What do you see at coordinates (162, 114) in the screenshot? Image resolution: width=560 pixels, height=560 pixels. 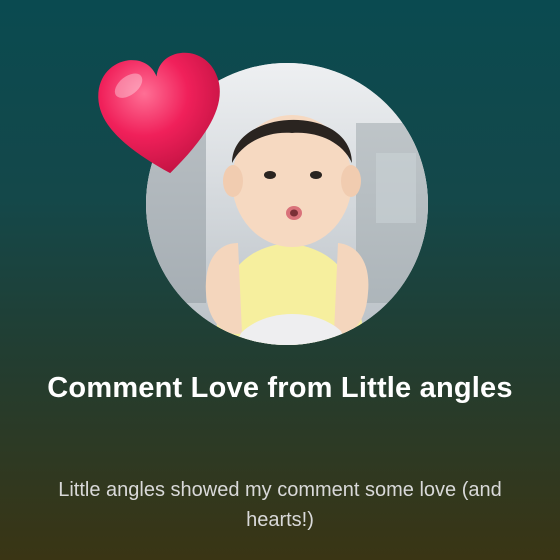 I see `heart-icon` at bounding box center [162, 114].